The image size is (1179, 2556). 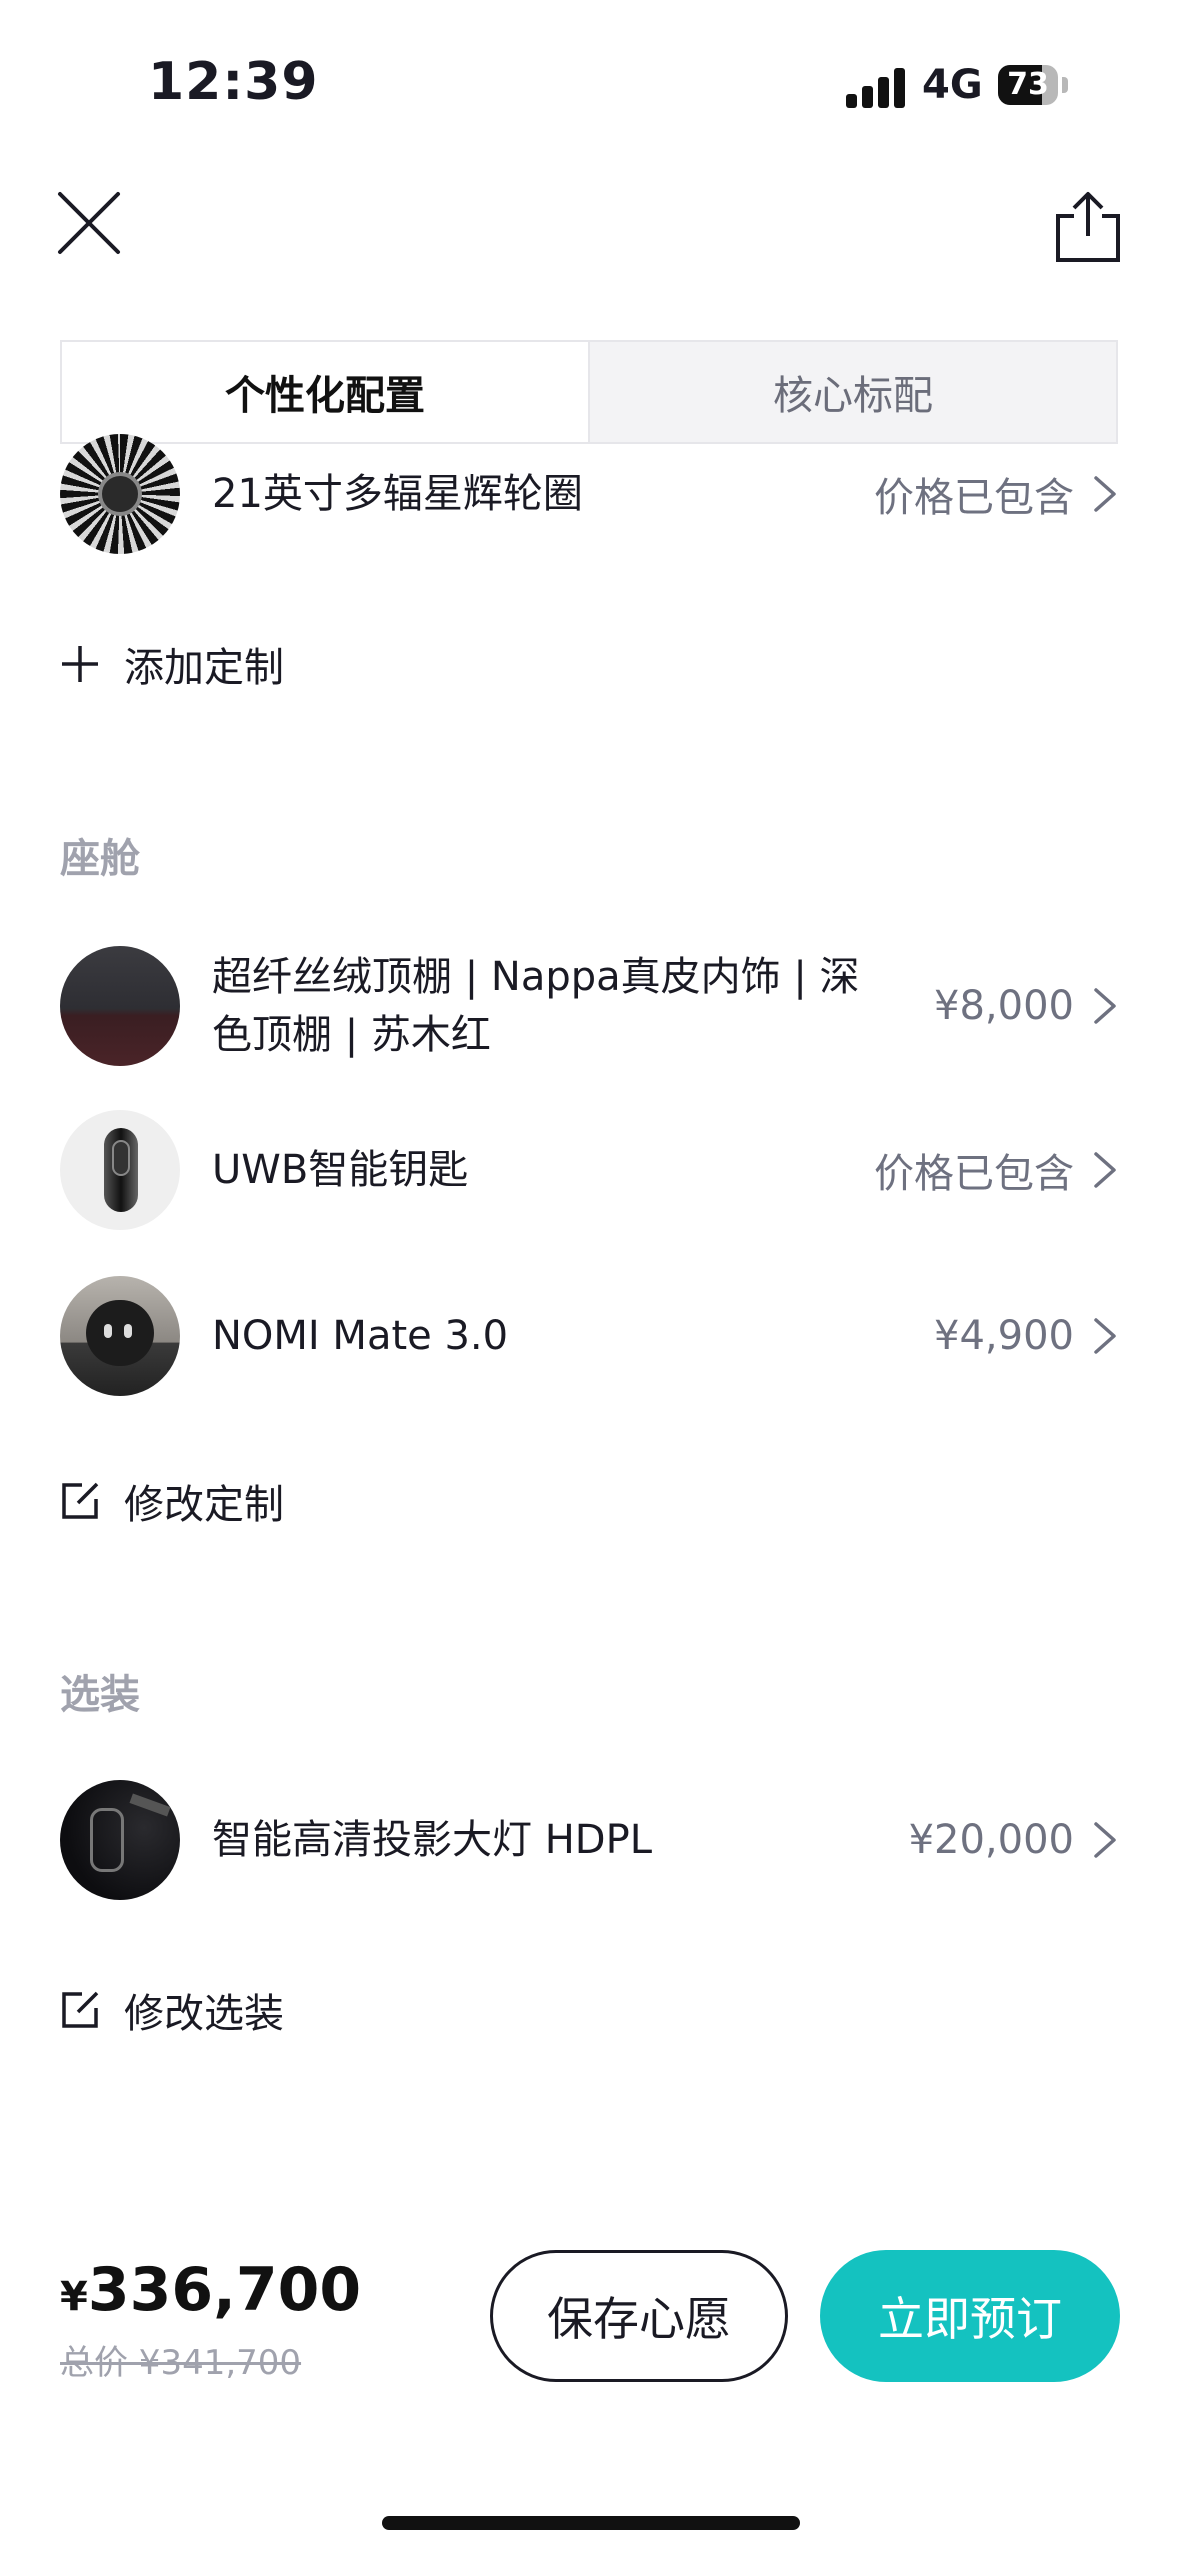 What do you see at coordinates (120, 494) in the screenshot?
I see `wheel-thumbnail` at bounding box center [120, 494].